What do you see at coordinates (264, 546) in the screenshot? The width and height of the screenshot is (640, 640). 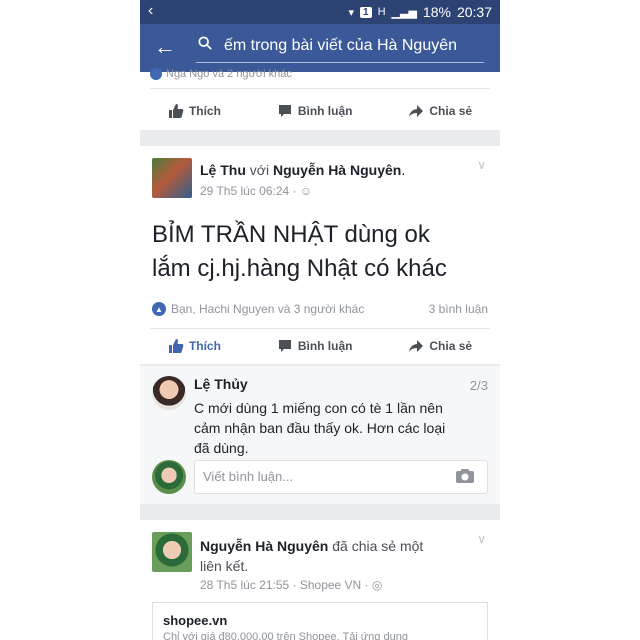 I see `post2-author-name: Nguyễn Hà Nguyên` at bounding box center [264, 546].